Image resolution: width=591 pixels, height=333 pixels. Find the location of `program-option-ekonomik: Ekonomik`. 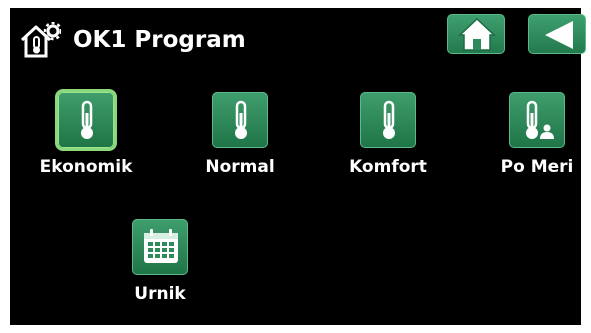

program-option-ekonomik: Ekonomik is located at coordinates (86, 147).